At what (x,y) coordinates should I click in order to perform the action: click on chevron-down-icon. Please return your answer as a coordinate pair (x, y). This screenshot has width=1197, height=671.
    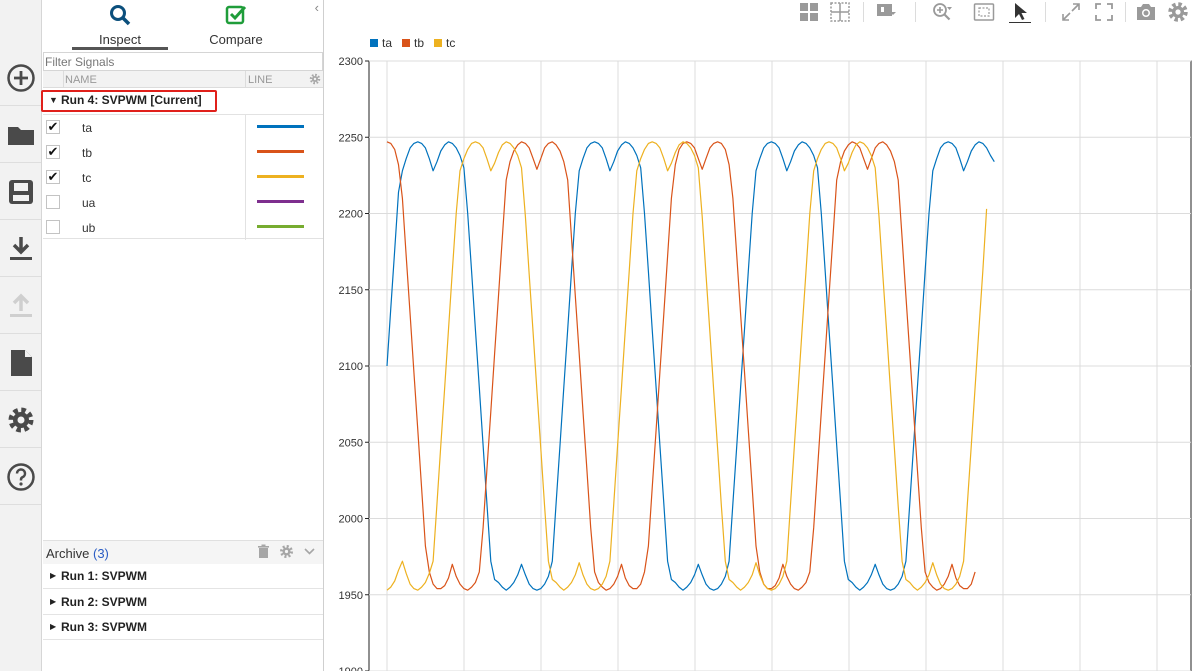
    Looking at the image, I should click on (309, 551).